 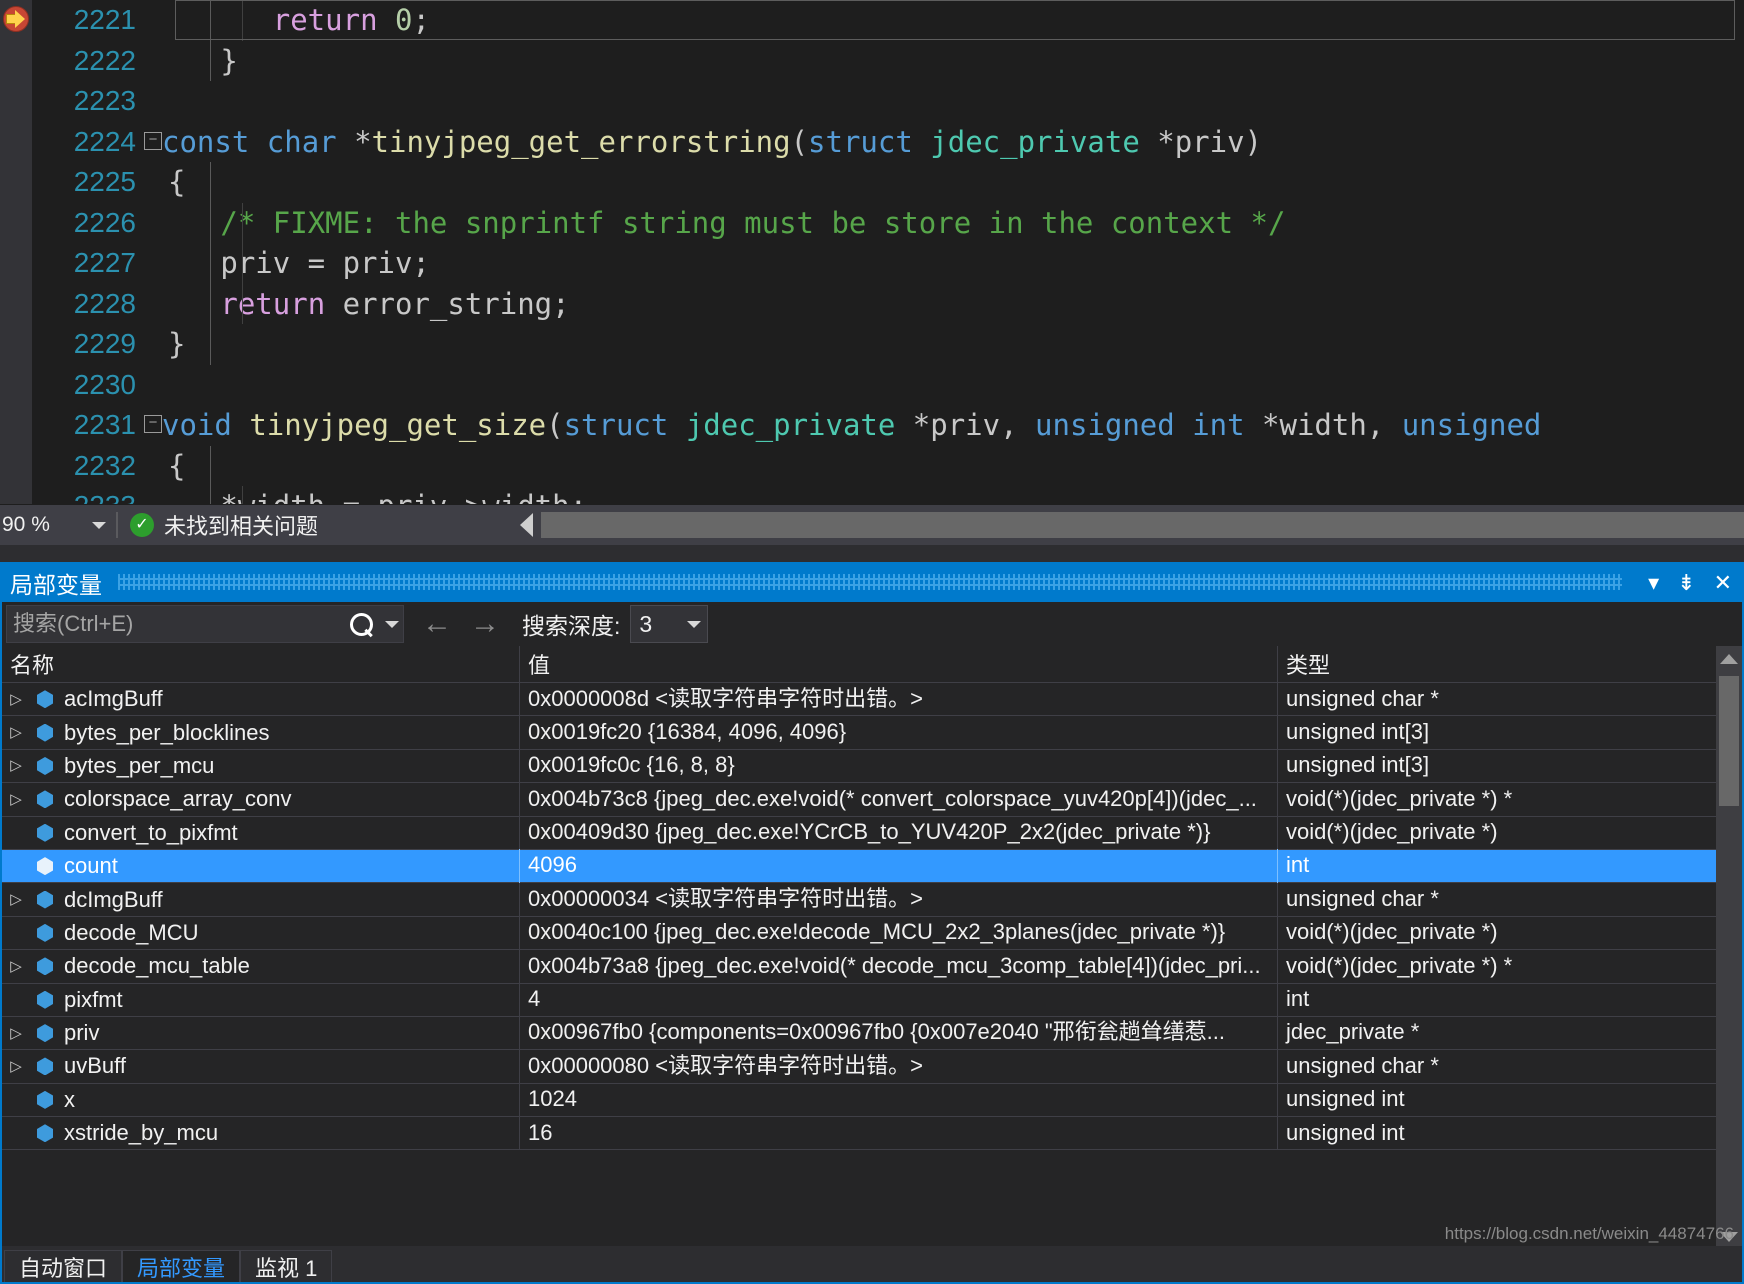 I want to click on cell-value: 0x00000080 <读取字符串字符时出错。>, so click(x=899, y=1066).